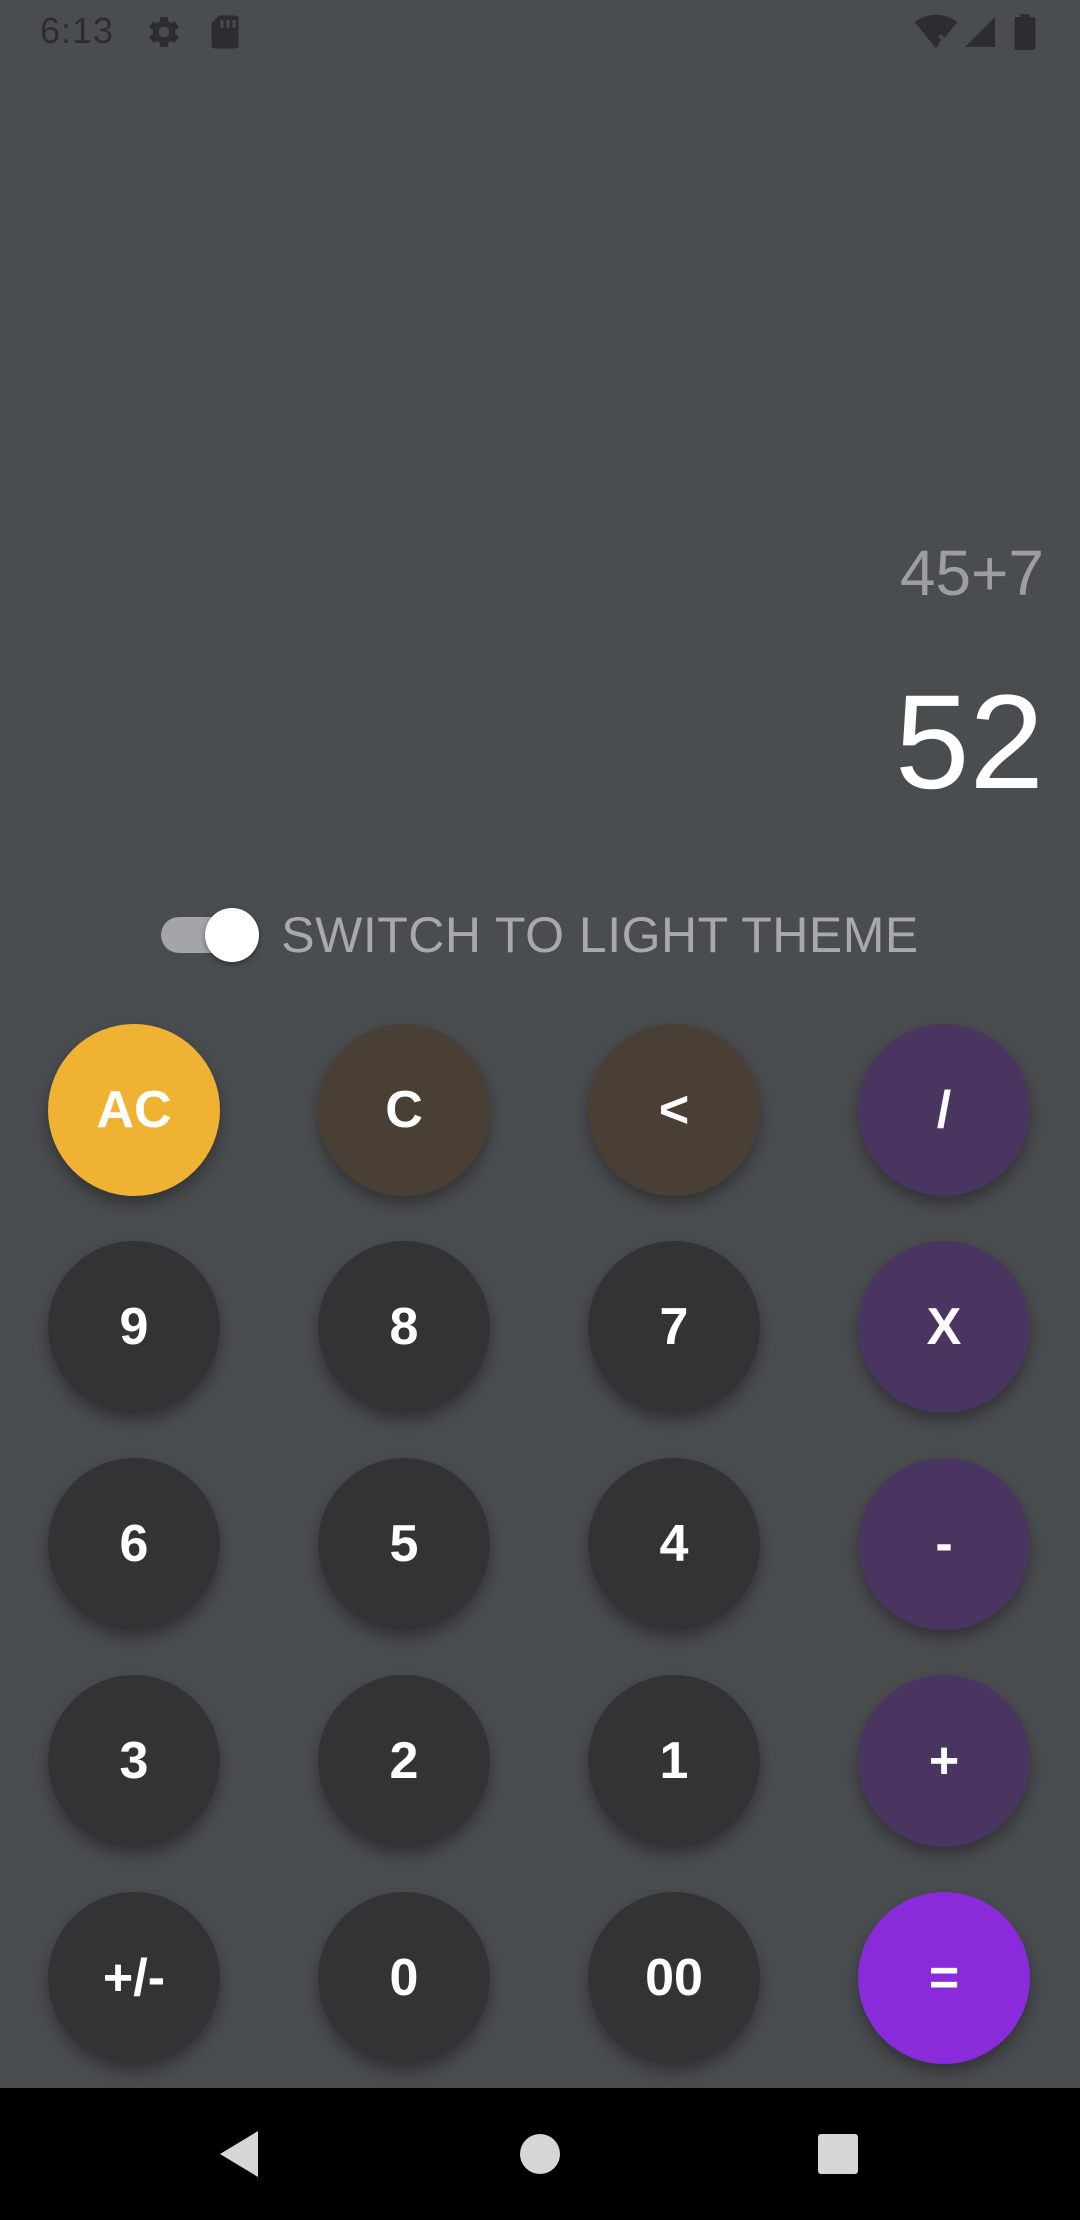  I want to click on signal-icon, so click(980, 34).